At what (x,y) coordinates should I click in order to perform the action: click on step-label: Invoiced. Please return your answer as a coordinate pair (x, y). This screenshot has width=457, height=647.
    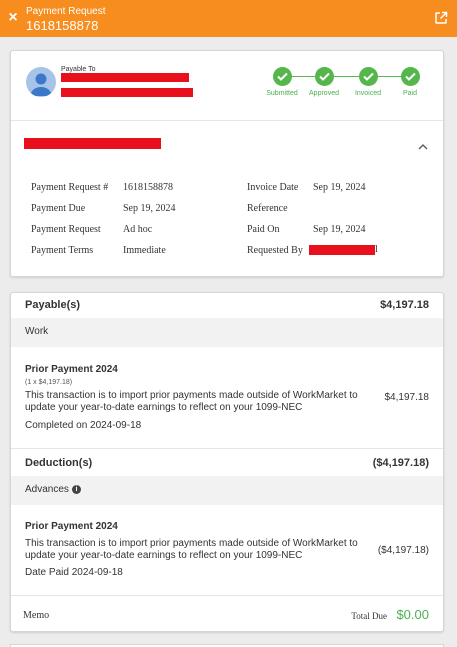
    Looking at the image, I should click on (368, 93).